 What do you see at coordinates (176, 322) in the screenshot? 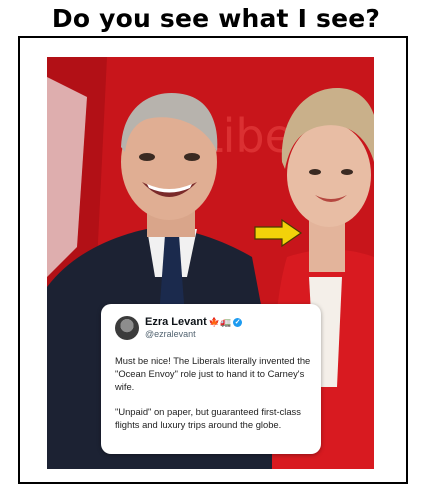
I see `author-name: Ezra Levant` at bounding box center [176, 322].